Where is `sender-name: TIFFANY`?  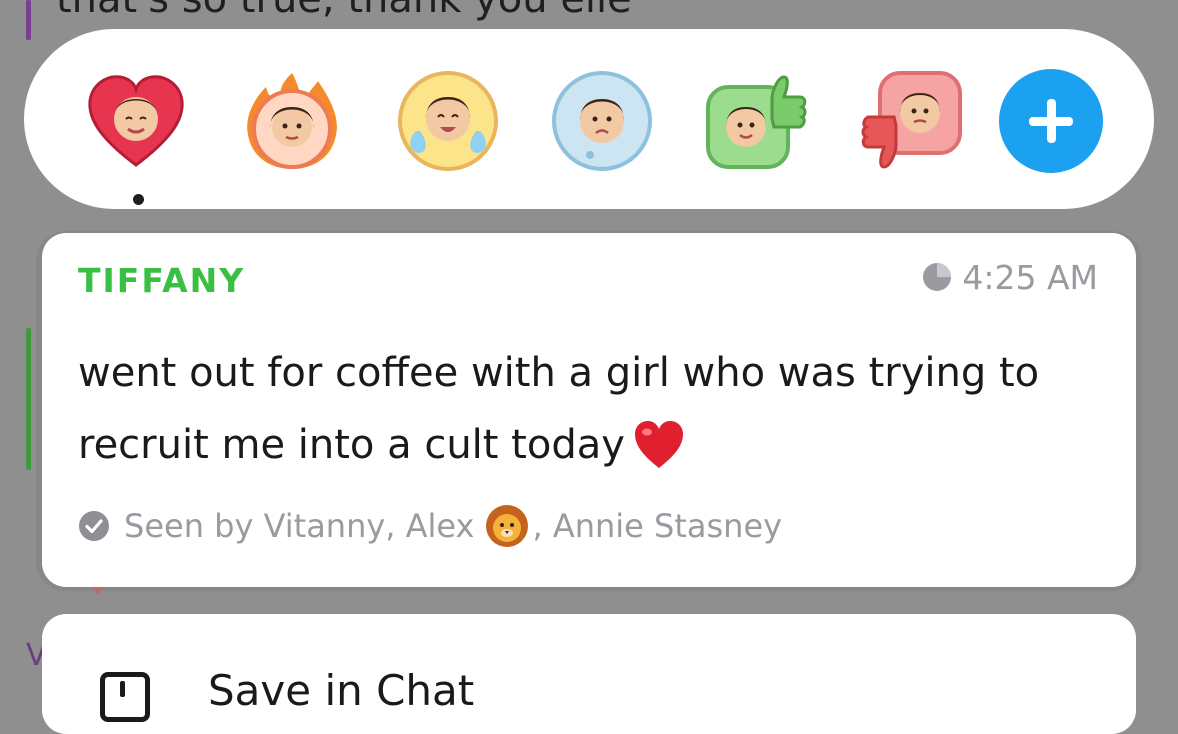 sender-name: TIFFANY is located at coordinates (162, 280).